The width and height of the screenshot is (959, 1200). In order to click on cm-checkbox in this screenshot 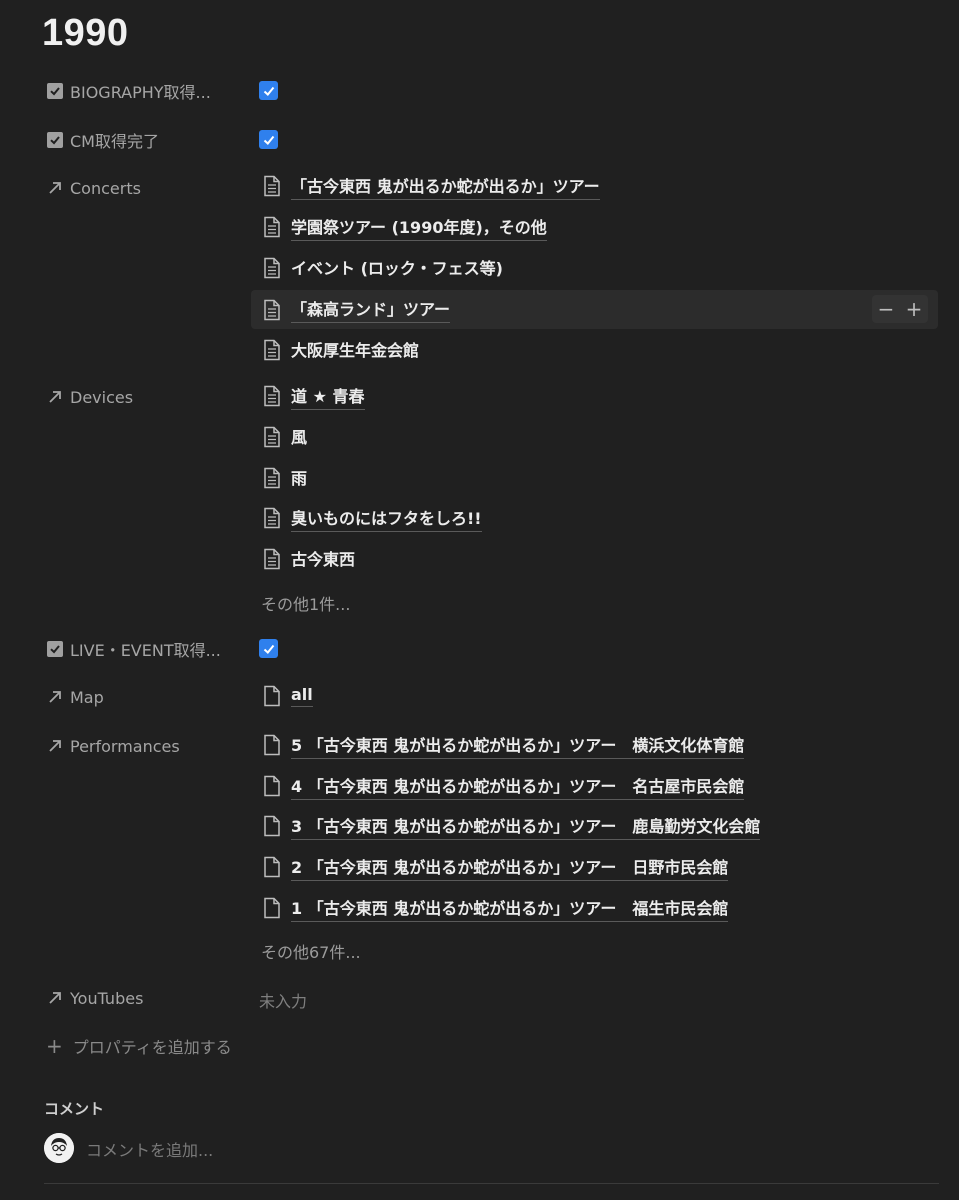, I will do `click(268, 139)`.